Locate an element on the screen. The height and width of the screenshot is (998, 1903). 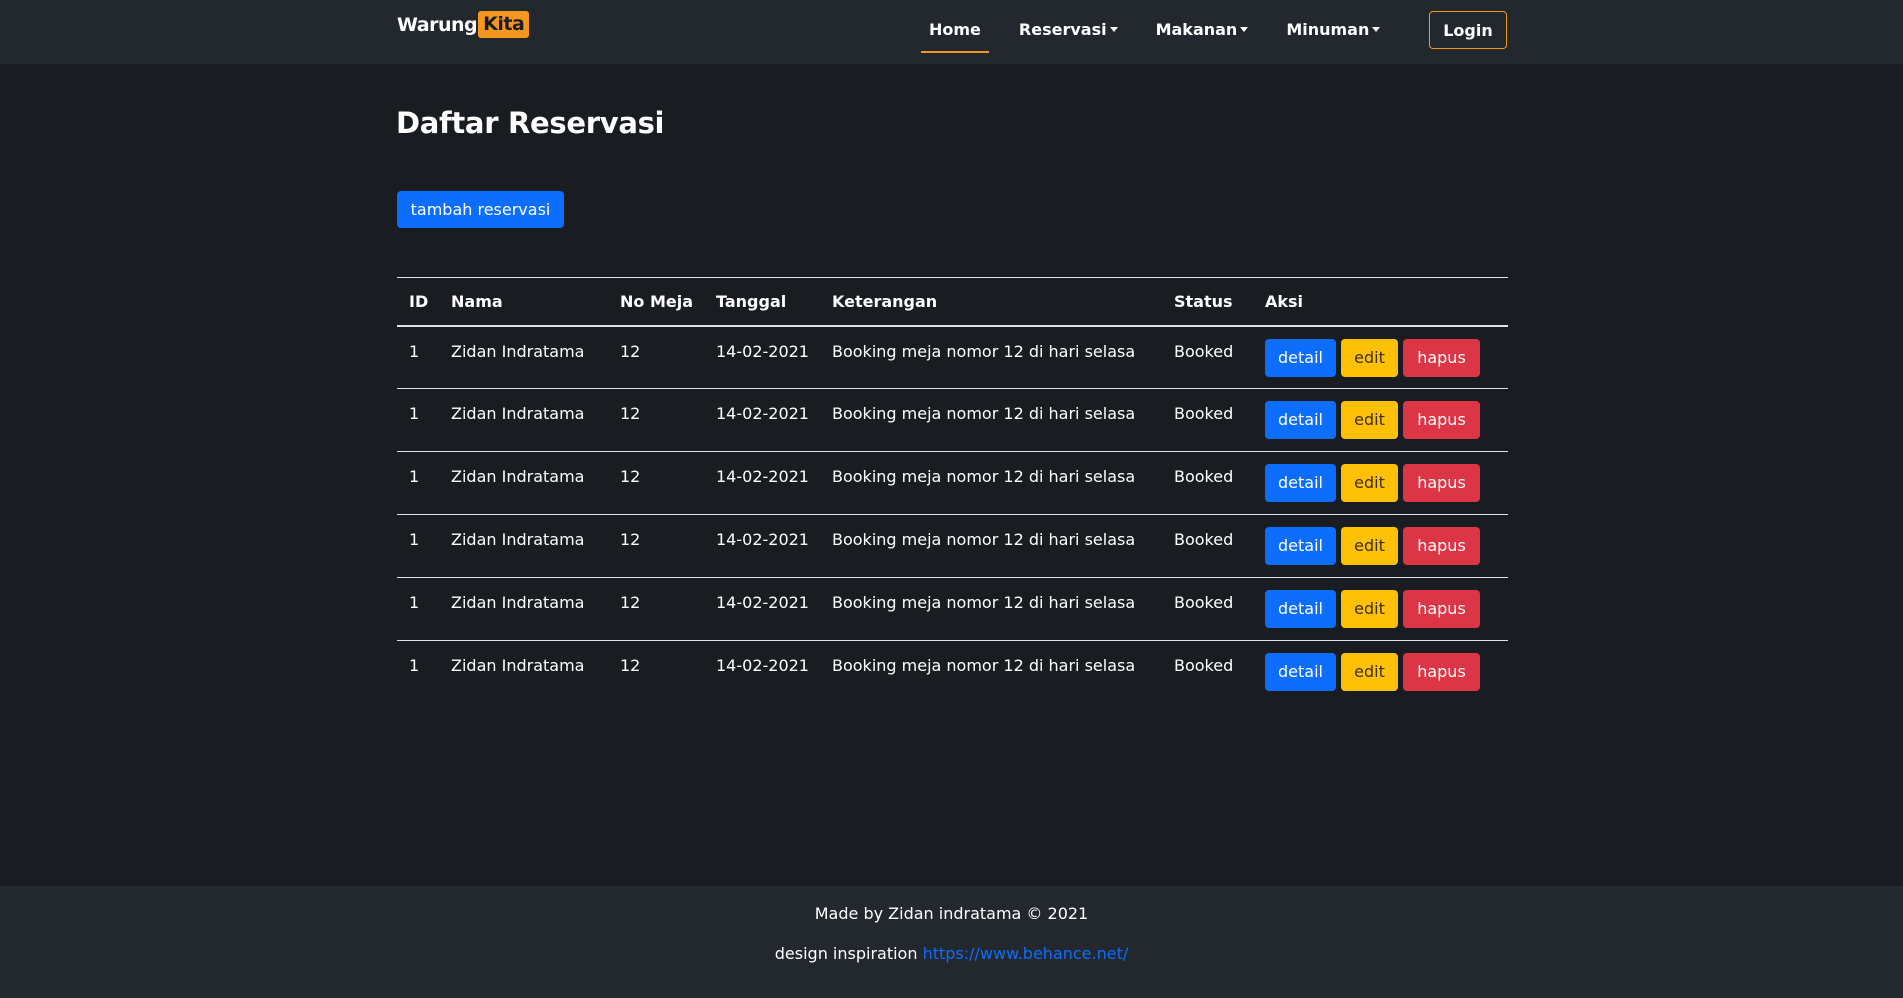
column-header-tanggal: Tanggal is located at coordinates (762, 302).